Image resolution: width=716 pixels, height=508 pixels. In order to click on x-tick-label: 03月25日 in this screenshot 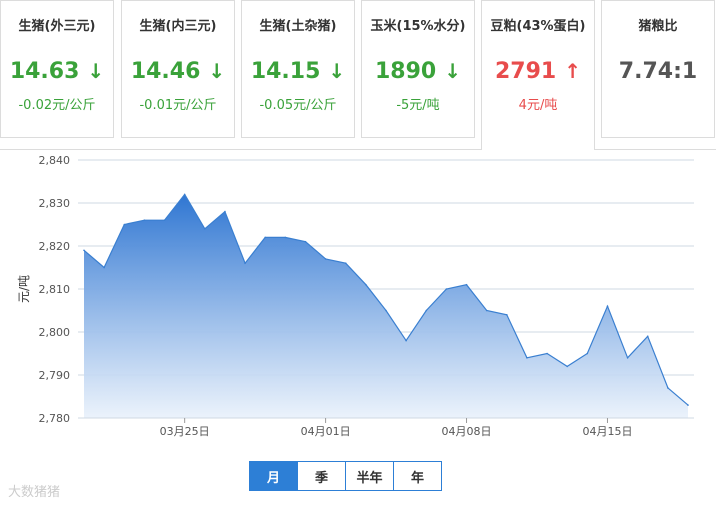, I will do `click(185, 431)`.